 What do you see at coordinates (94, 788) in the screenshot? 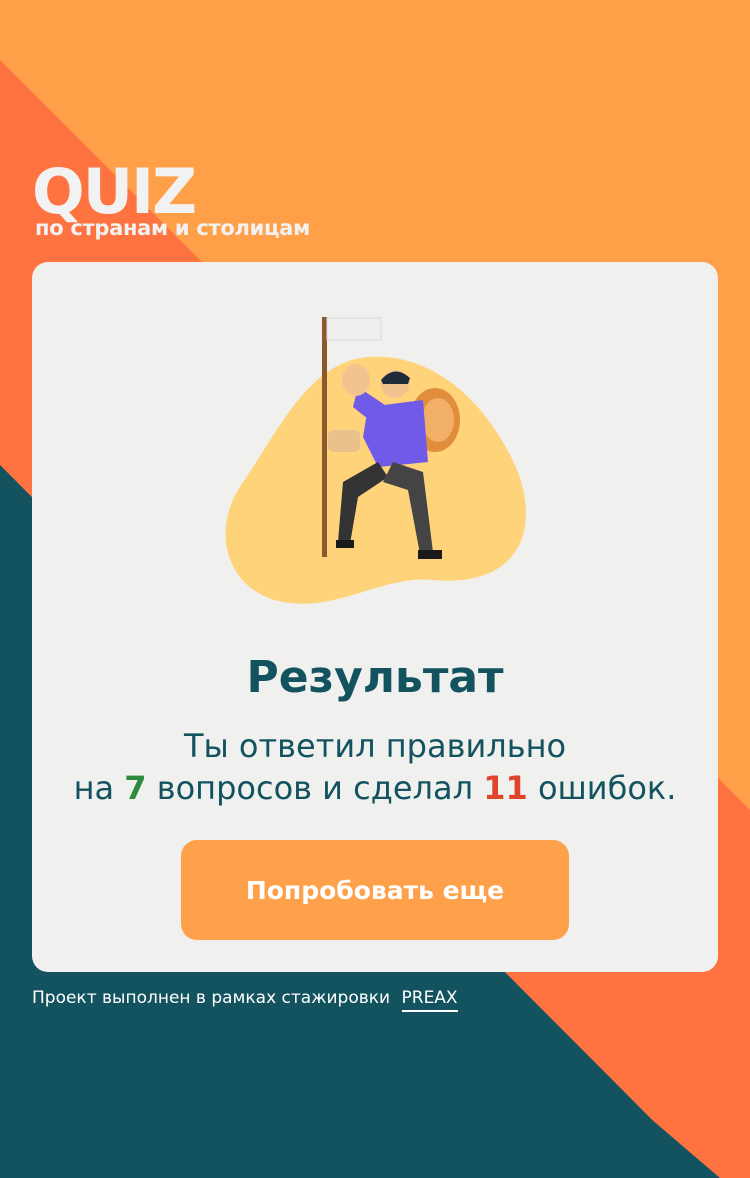
I see `result-prefix: на` at bounding box center [94, 788].